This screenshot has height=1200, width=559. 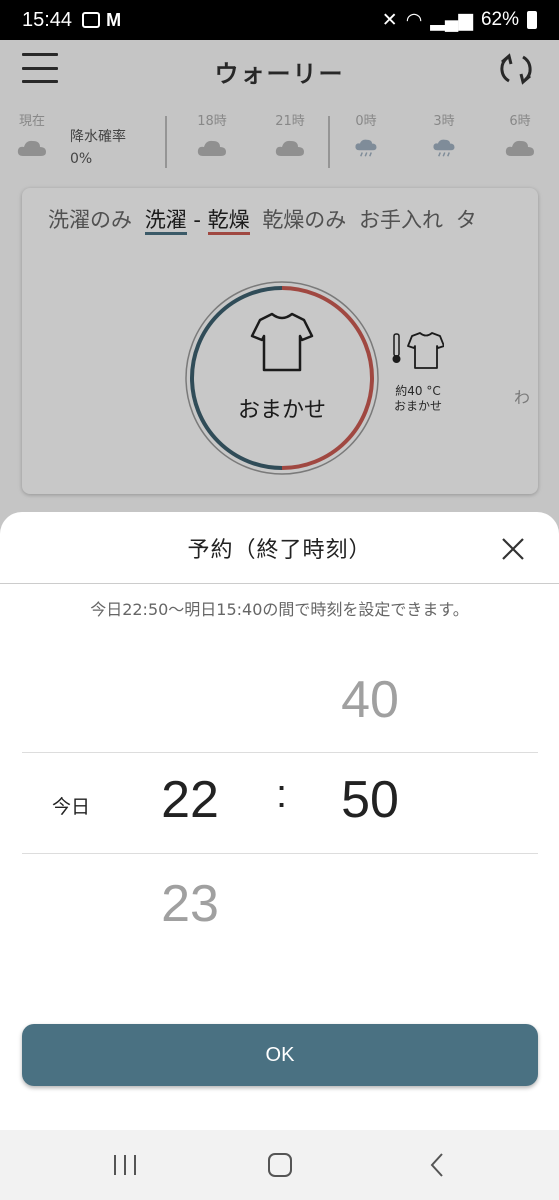 I want to click on time-range-hint: 今日22:50〜明日15:40の間で時刻を設定できます。, so click(x=279, y=609).